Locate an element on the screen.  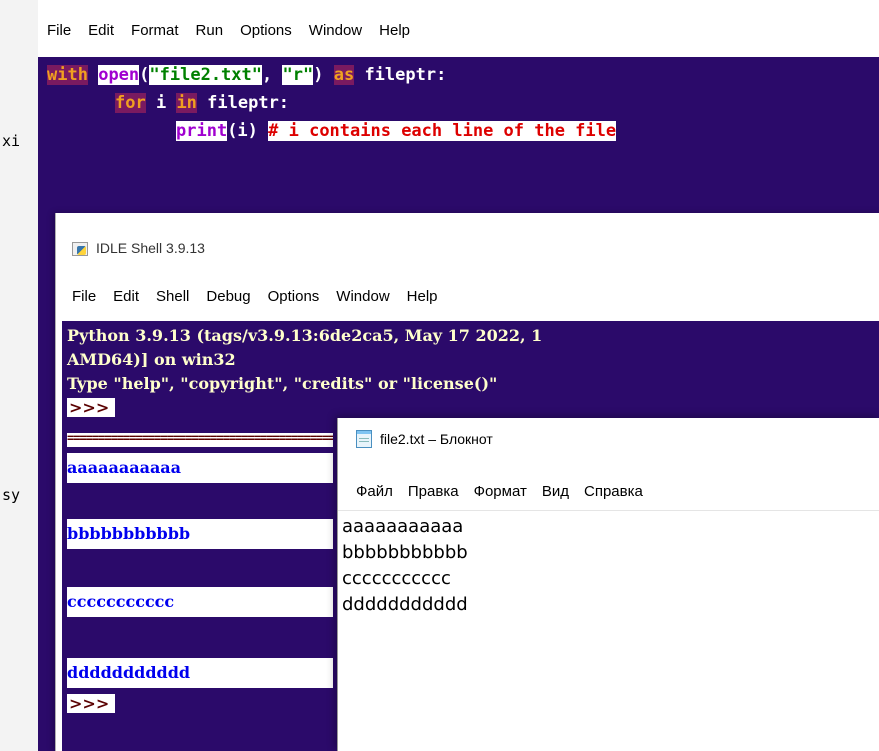
notepad-menubar: Файл Правка Формат Вид Справка is located at coordinates (507, 491).